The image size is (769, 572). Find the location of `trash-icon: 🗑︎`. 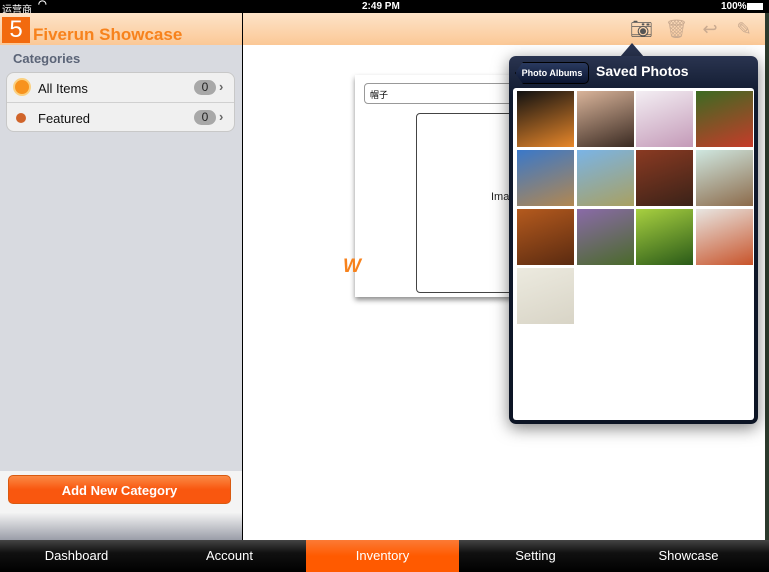

trash-icon: 🗑︎ is located at coordinates (676, 29).